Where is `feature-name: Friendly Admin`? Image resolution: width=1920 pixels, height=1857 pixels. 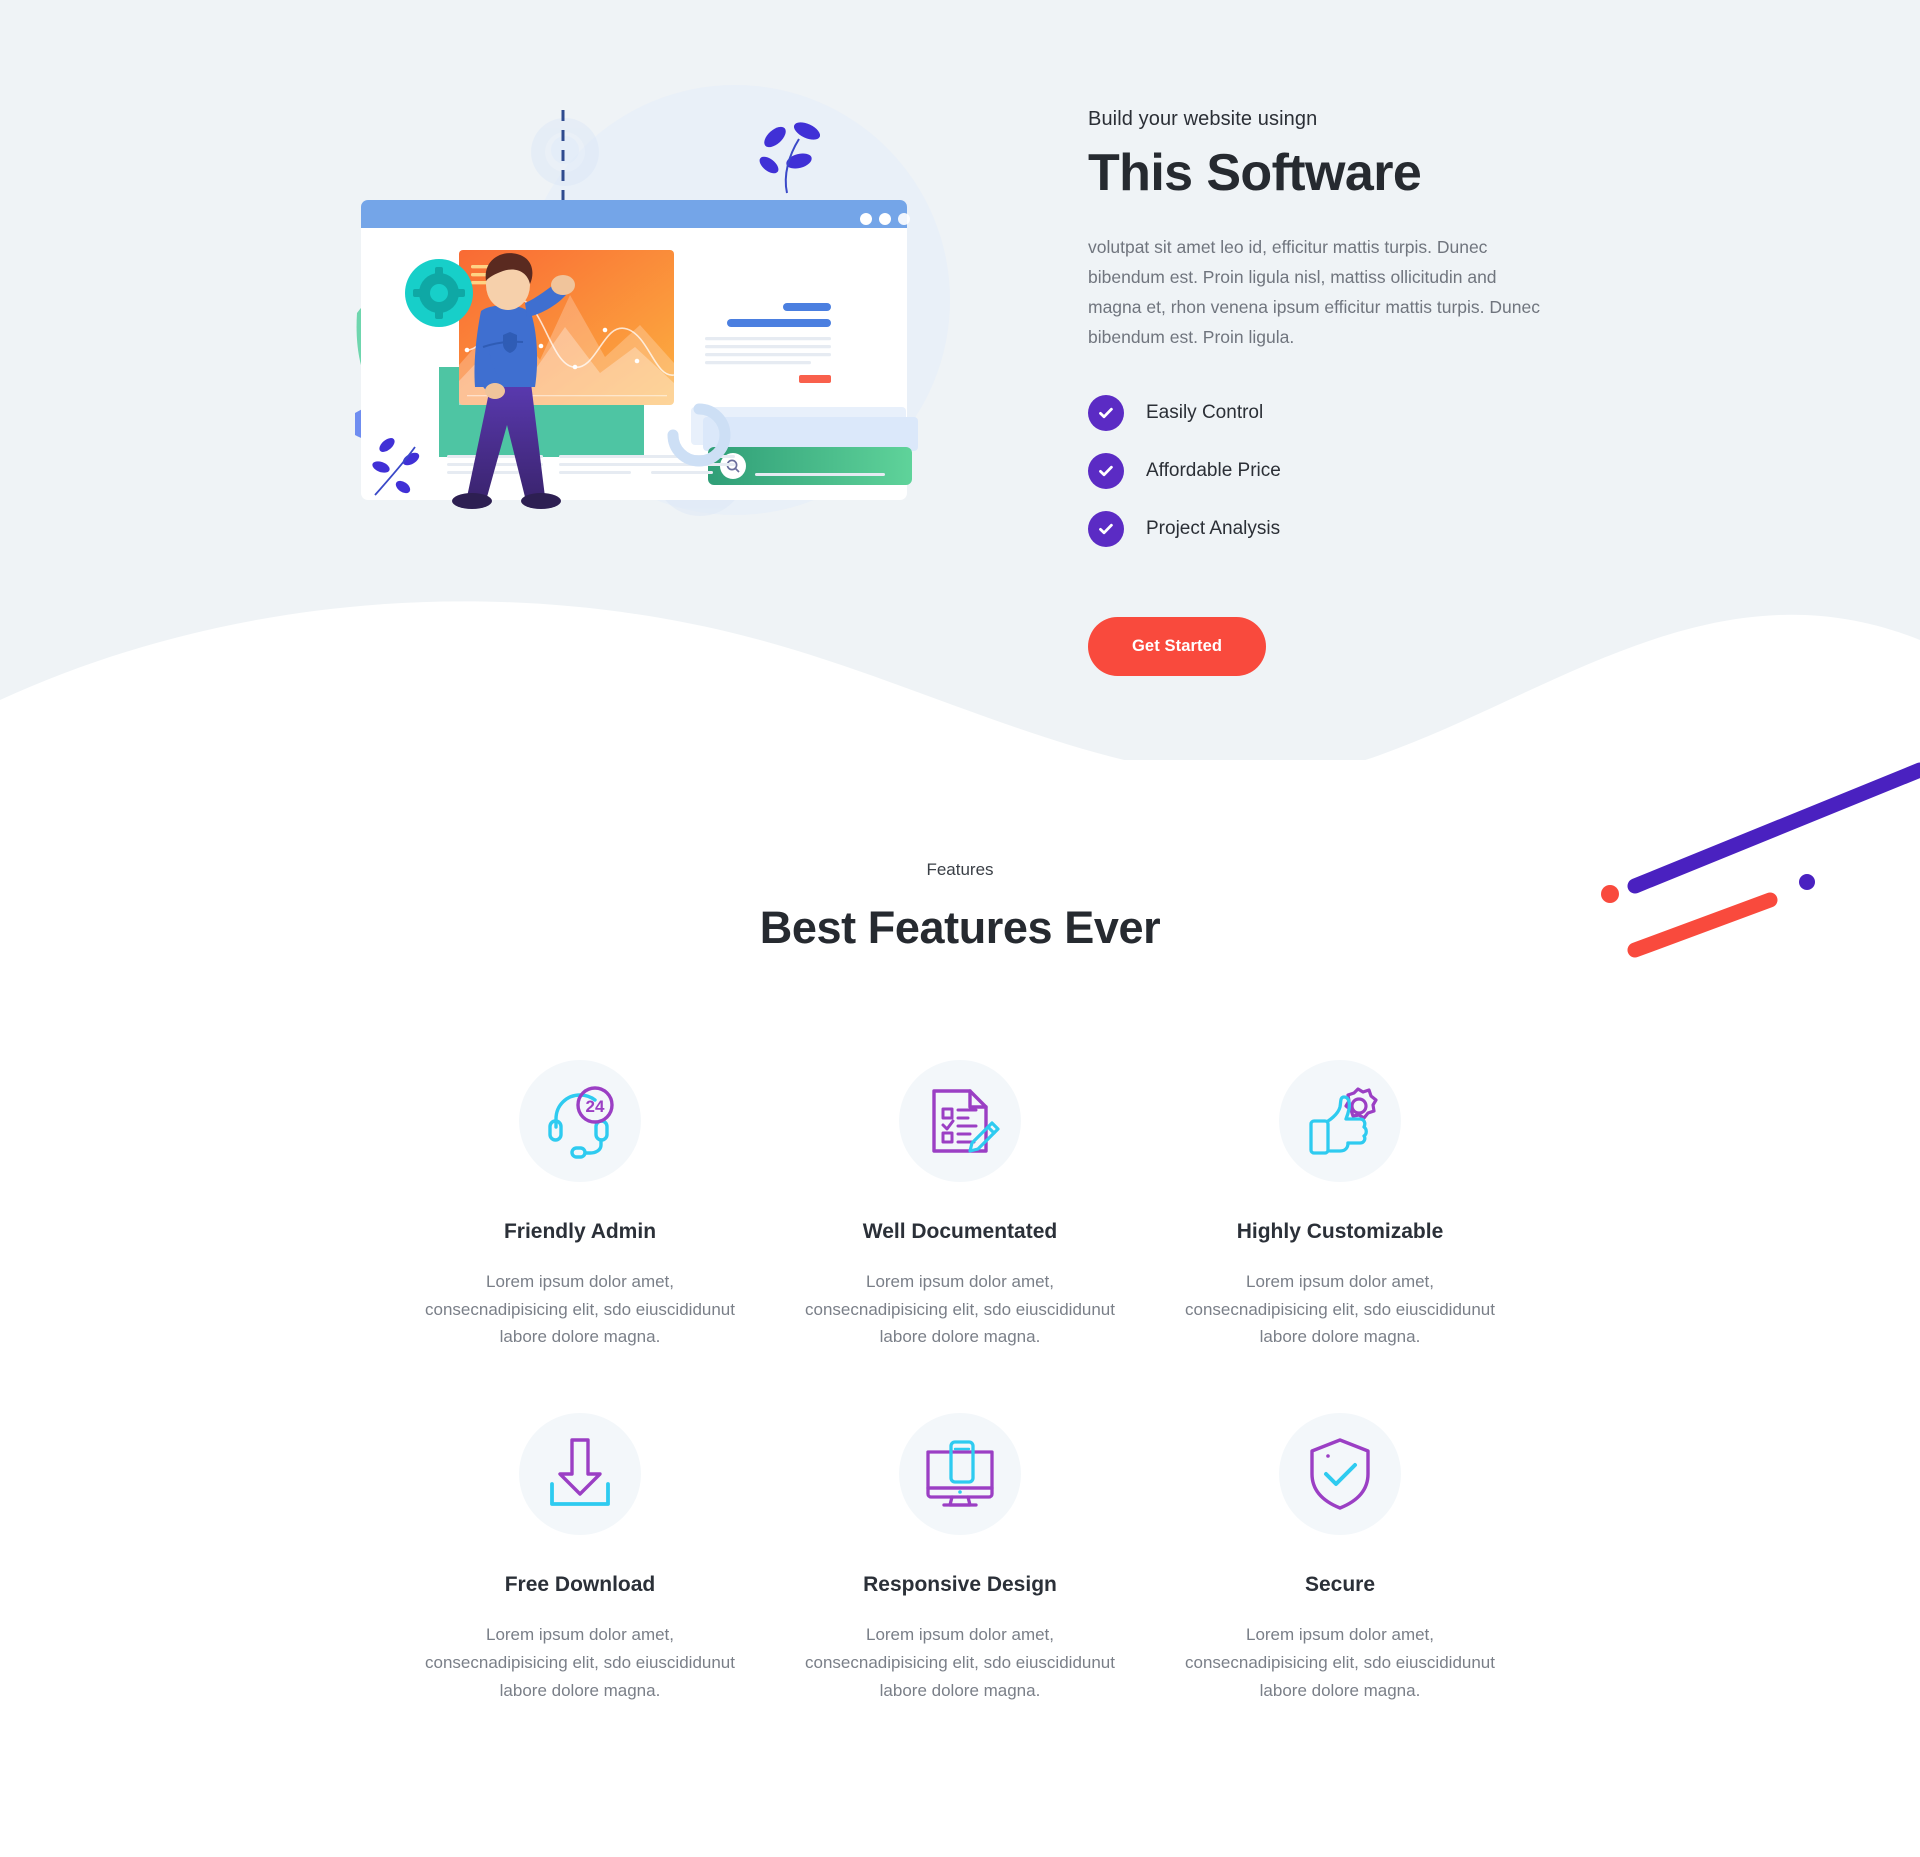 feature-name: Friendly Admin is located at coordinates (580, 1231).